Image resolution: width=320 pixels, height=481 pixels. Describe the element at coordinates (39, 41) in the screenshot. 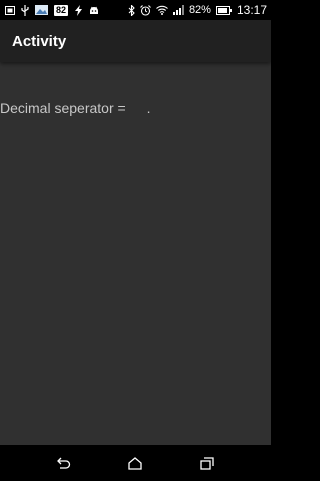

I see `app-title: Activity` at that location.